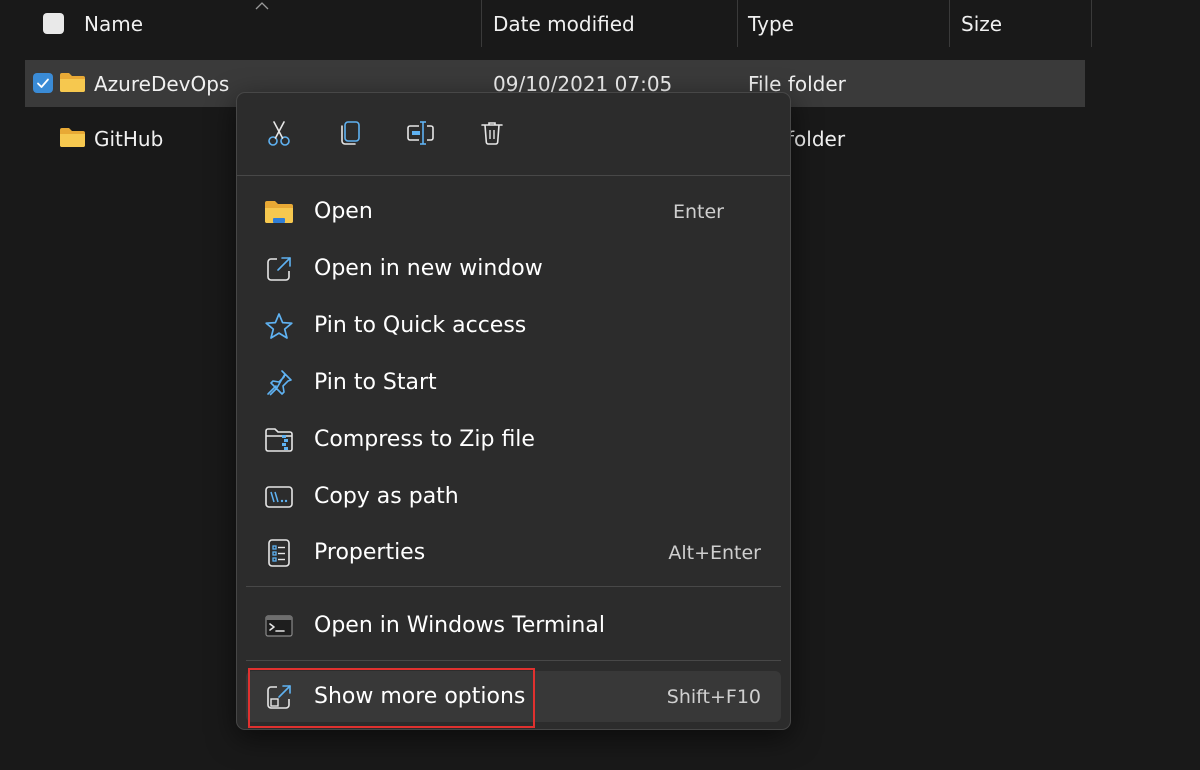 The image size is (1200, 770). I want to click on file-type: folder, so click(816, 138).